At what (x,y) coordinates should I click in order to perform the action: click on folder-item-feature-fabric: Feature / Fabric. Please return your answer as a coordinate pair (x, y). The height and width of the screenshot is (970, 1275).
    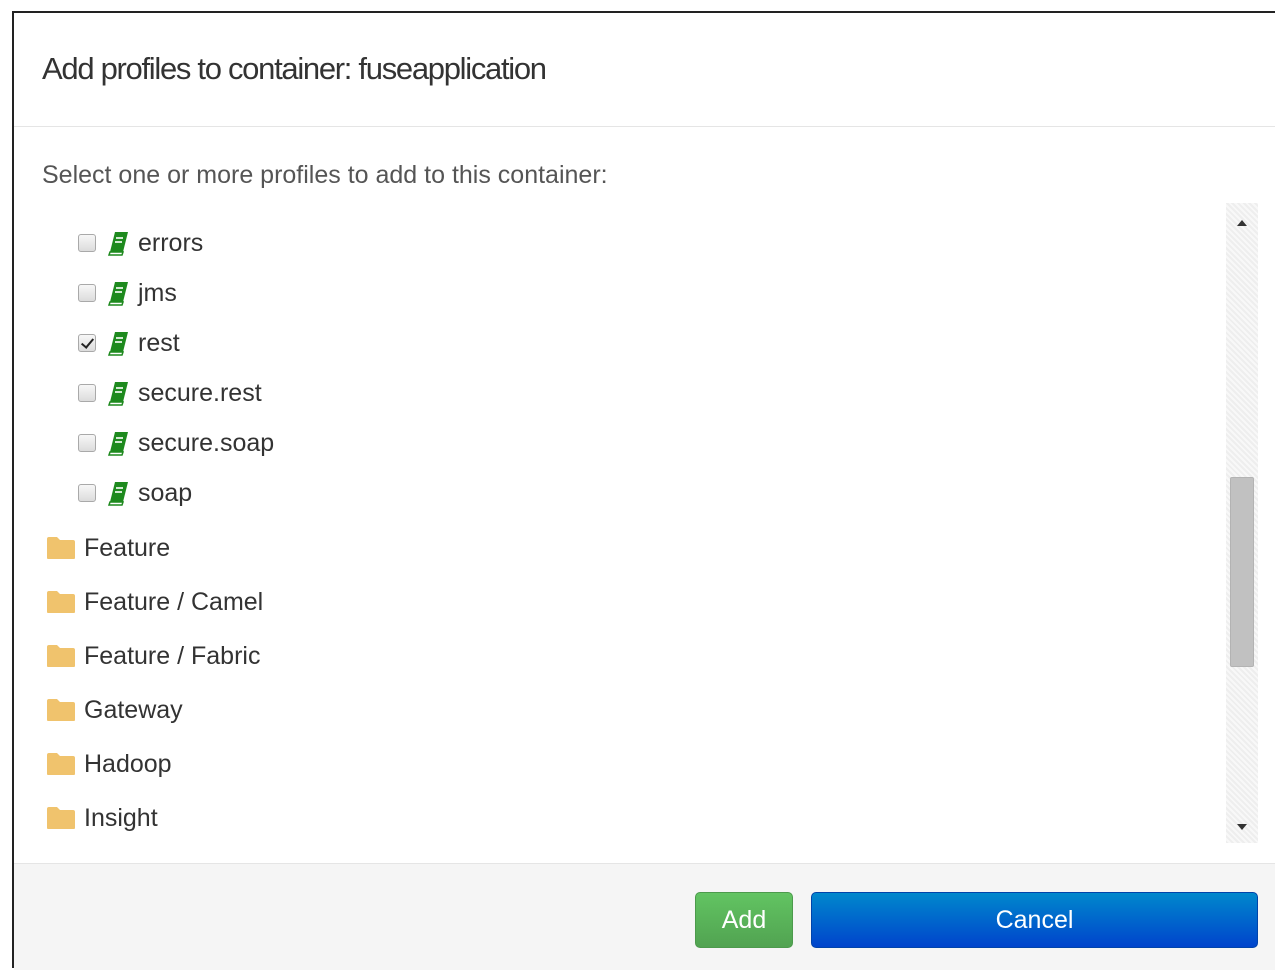
    Looking at the image, I should click on (153, 656).